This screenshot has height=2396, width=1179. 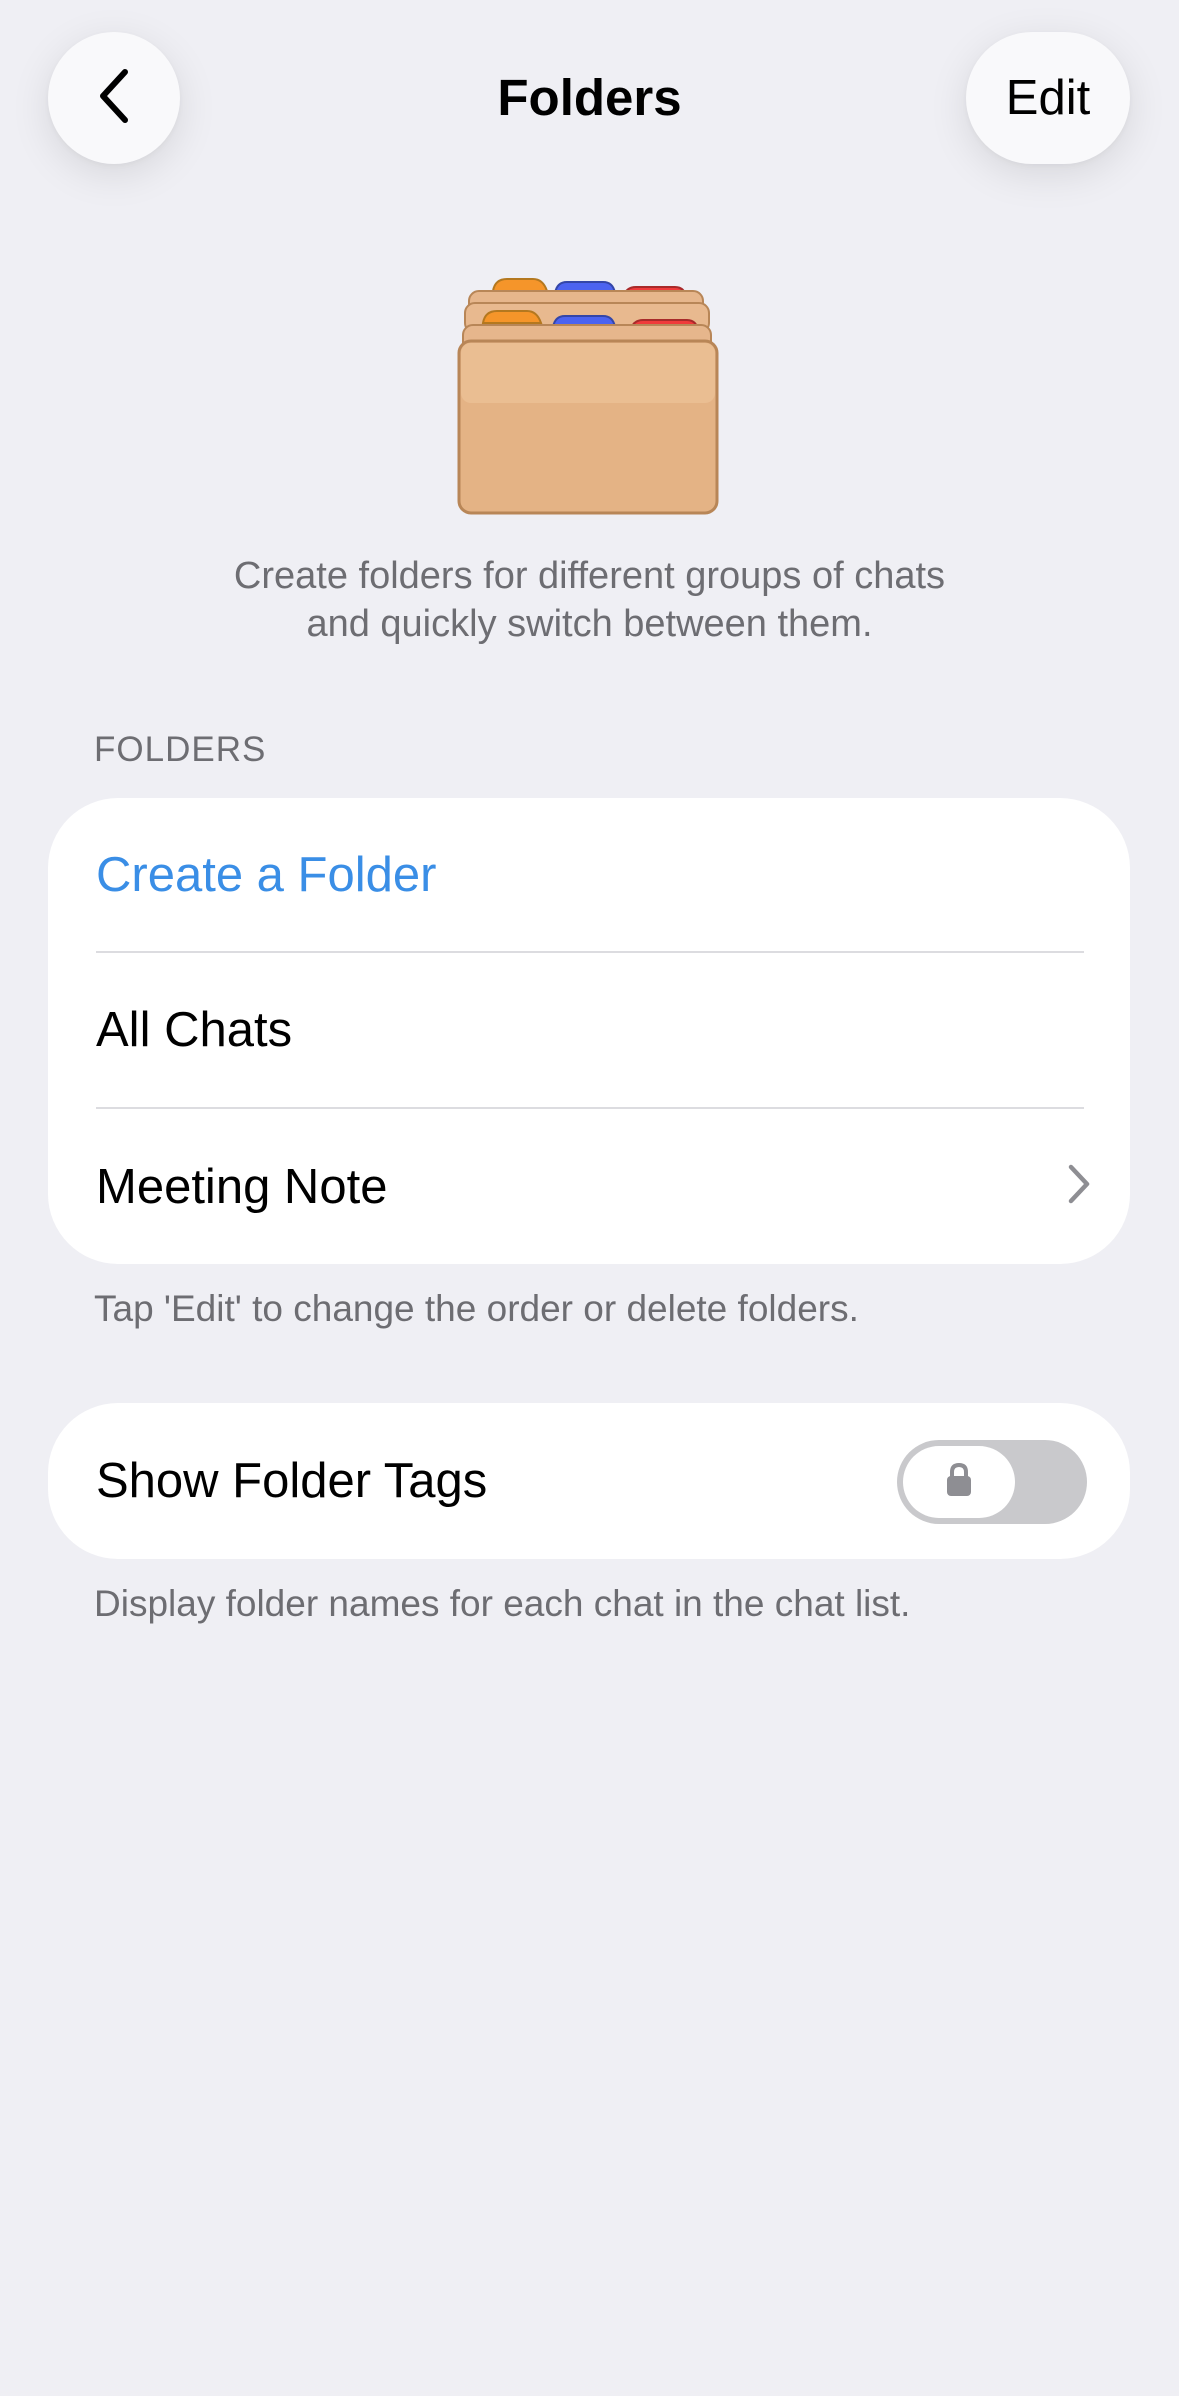 I want to click on create-folder-label: Create a Folder, so click(x=266, y=875).